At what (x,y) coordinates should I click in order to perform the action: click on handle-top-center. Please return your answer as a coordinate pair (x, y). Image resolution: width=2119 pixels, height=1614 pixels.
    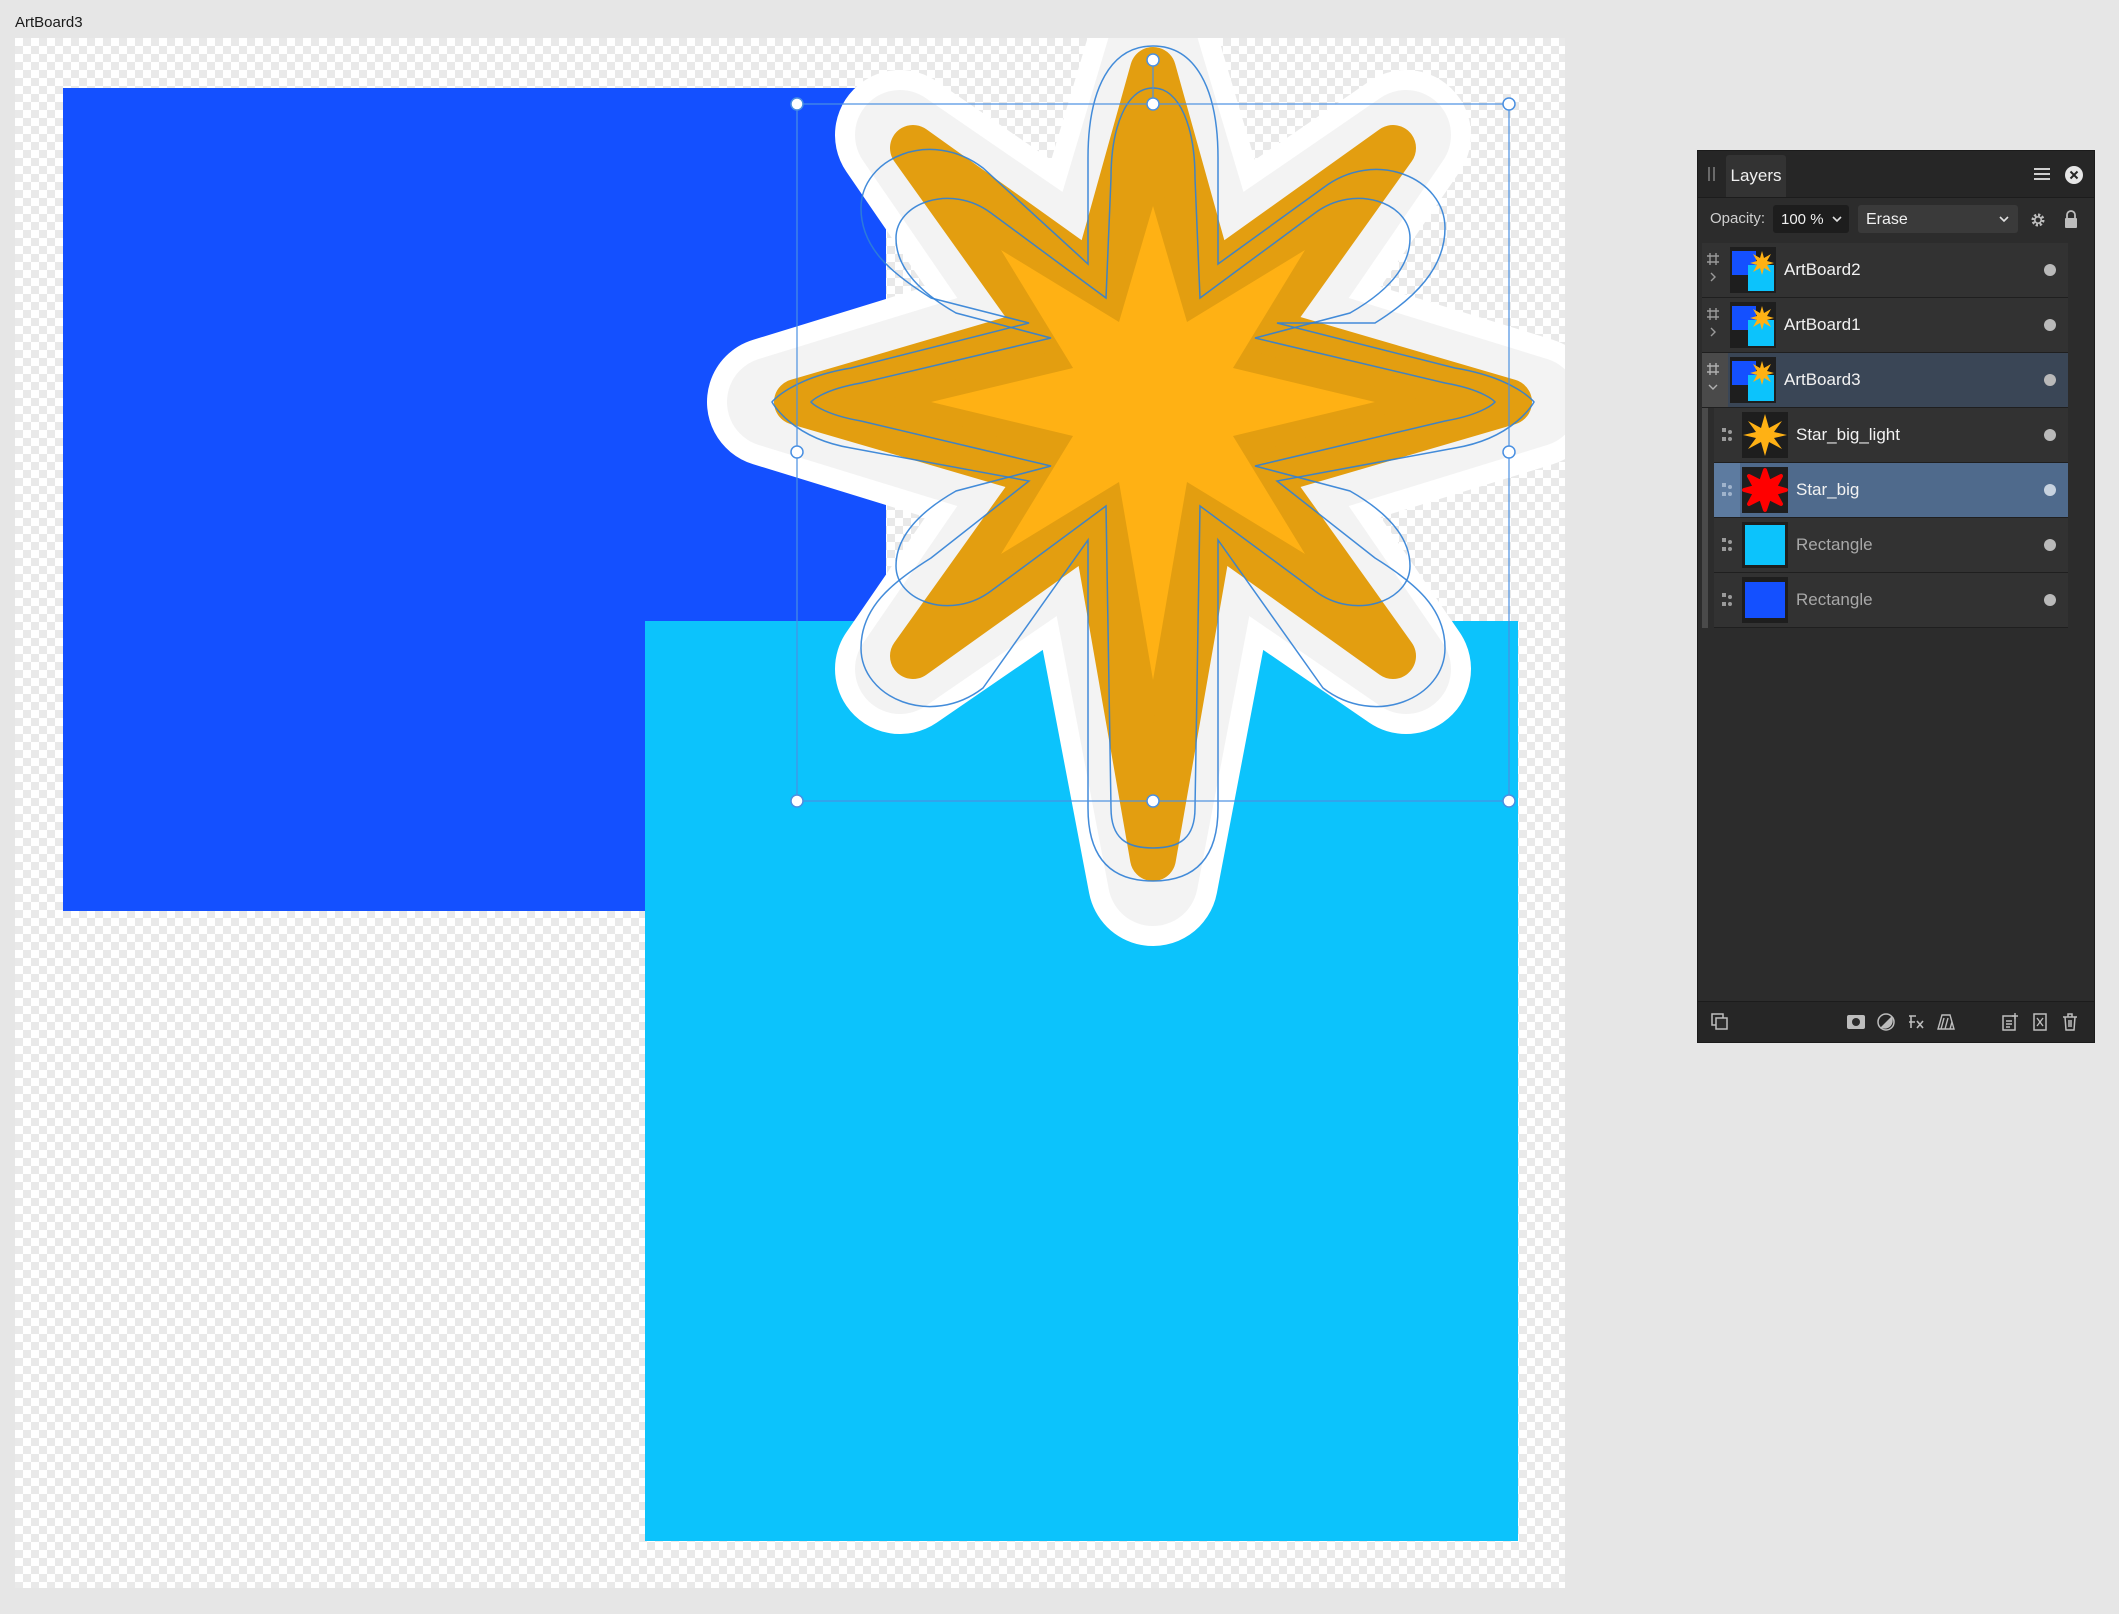
    Looking at the image, I should click on (1153, 104).